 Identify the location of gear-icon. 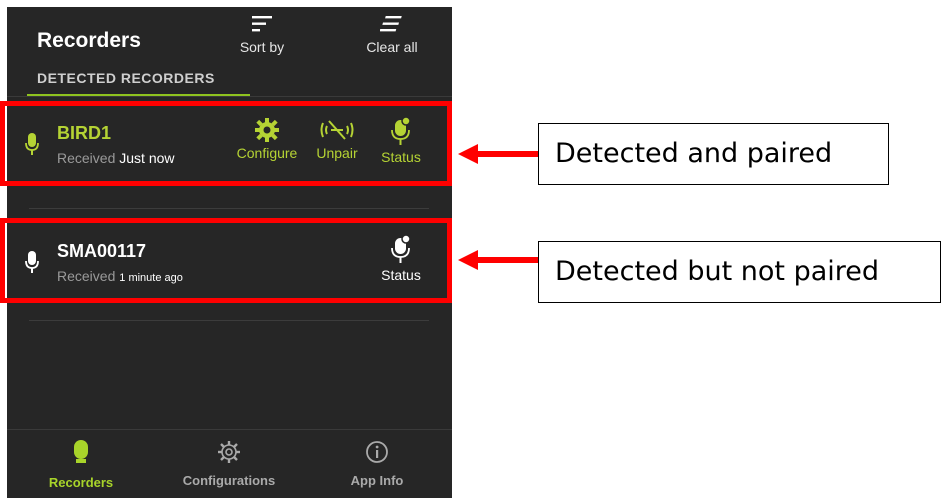
(229, 452).